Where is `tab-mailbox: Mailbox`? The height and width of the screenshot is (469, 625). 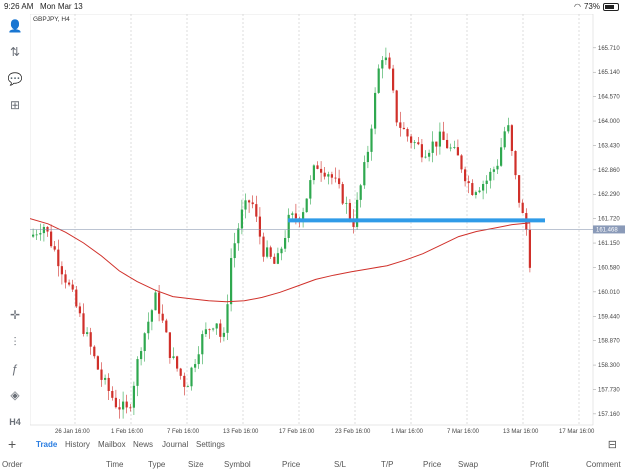
tab-mailbox: Mailbox is located at coordinates (112, 444).